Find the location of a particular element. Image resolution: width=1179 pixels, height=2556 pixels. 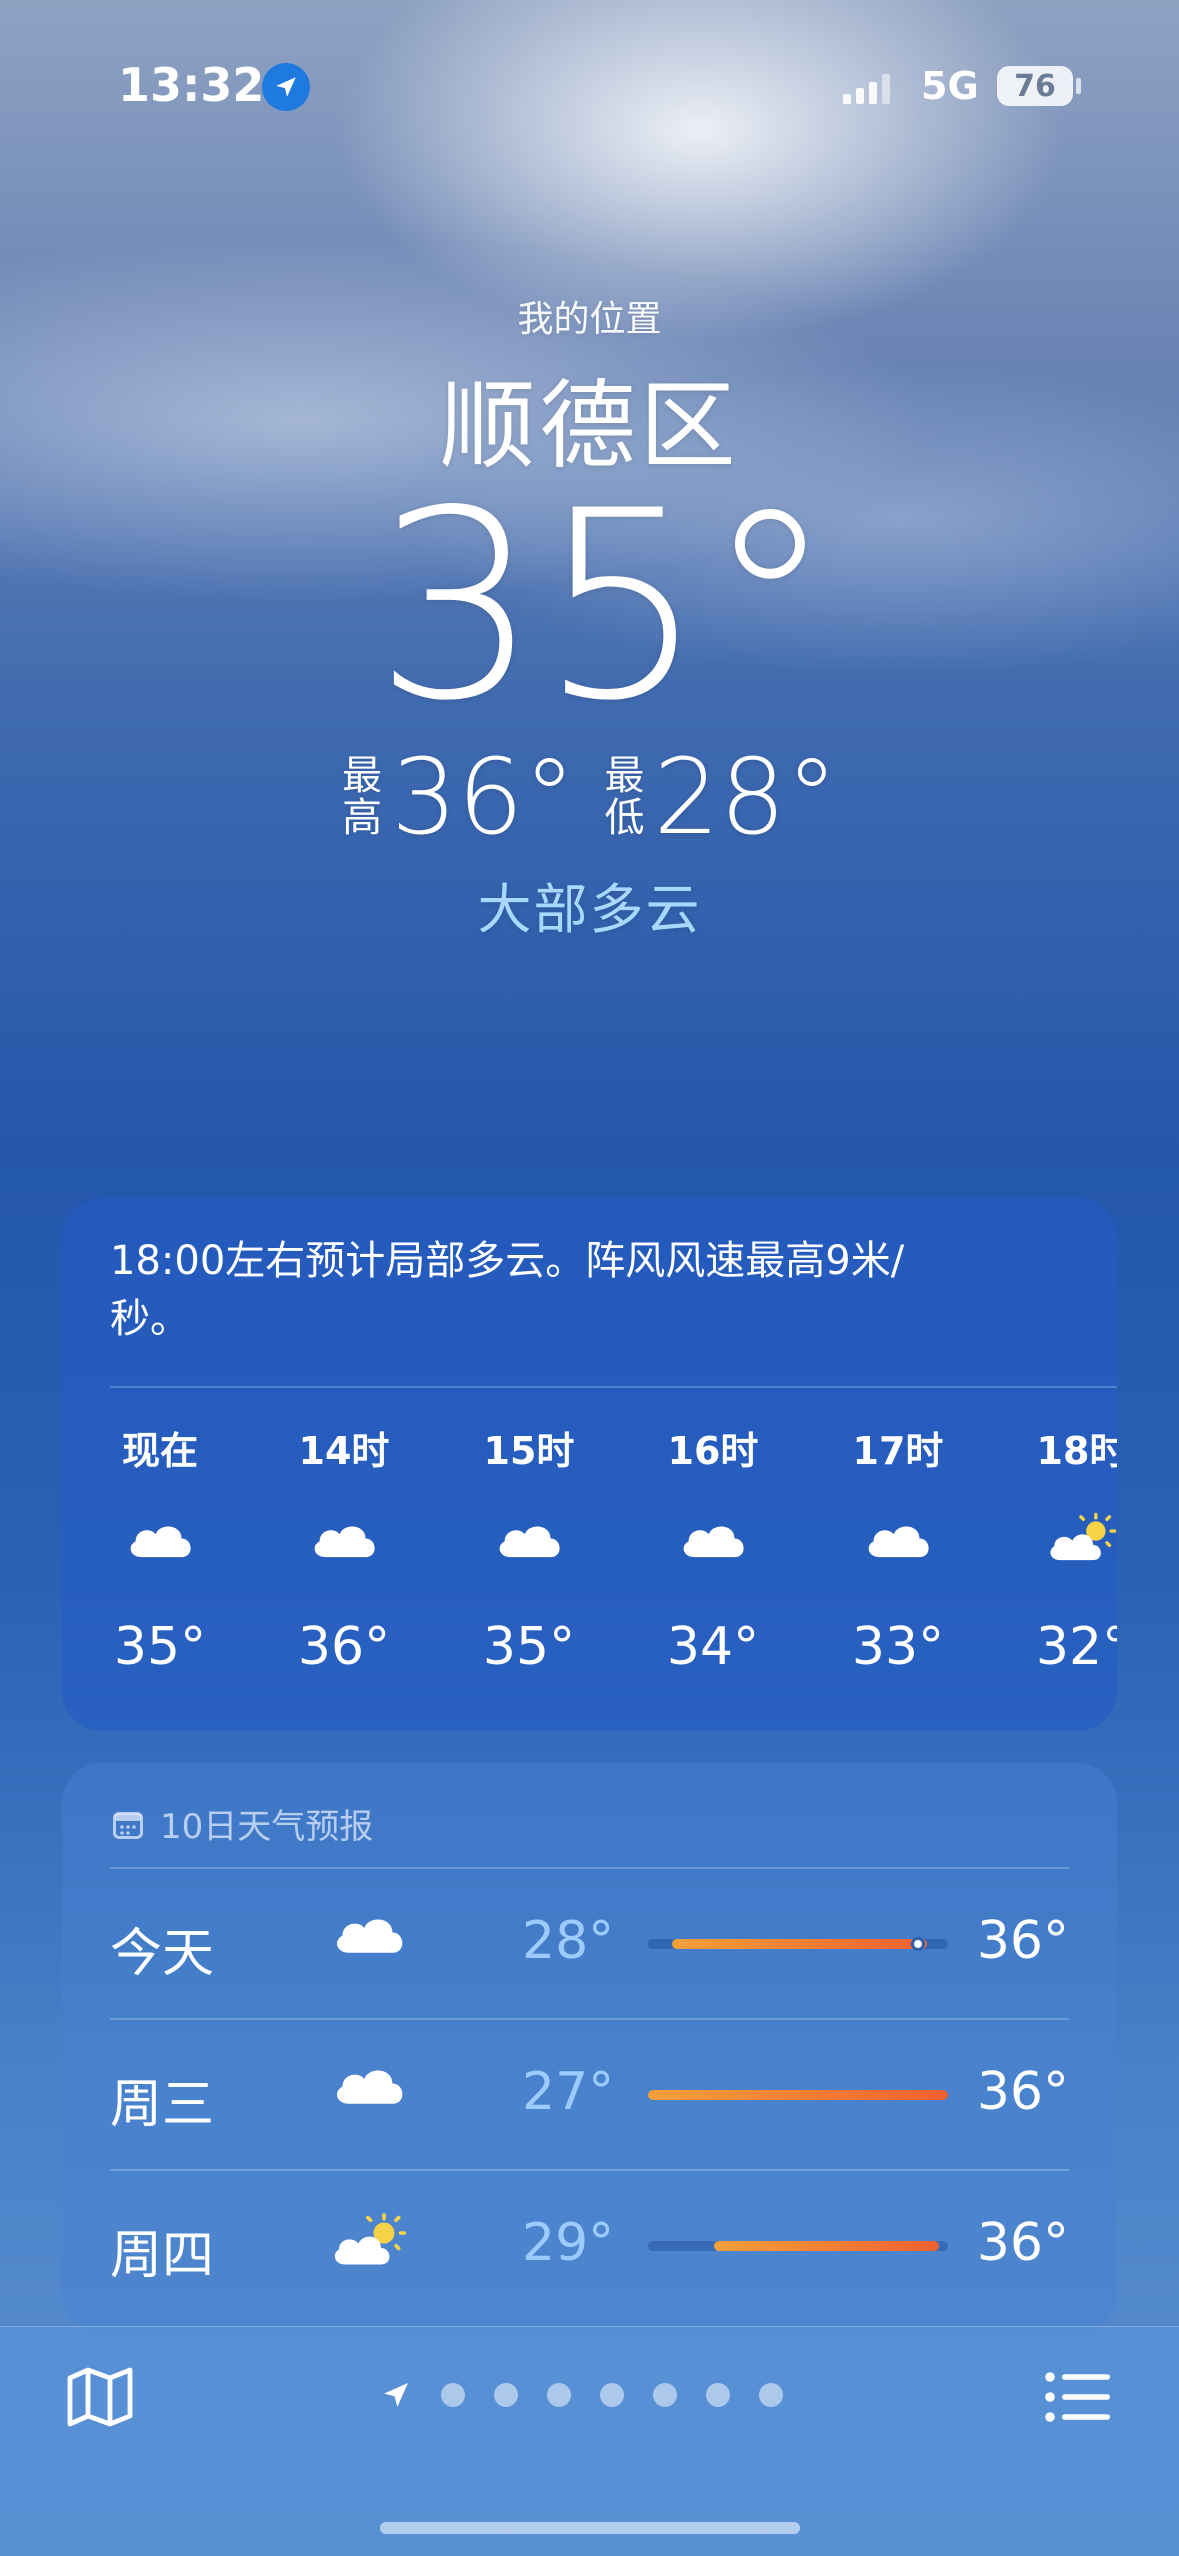

battery-level: 76 is located at coordinates (1035, 86).